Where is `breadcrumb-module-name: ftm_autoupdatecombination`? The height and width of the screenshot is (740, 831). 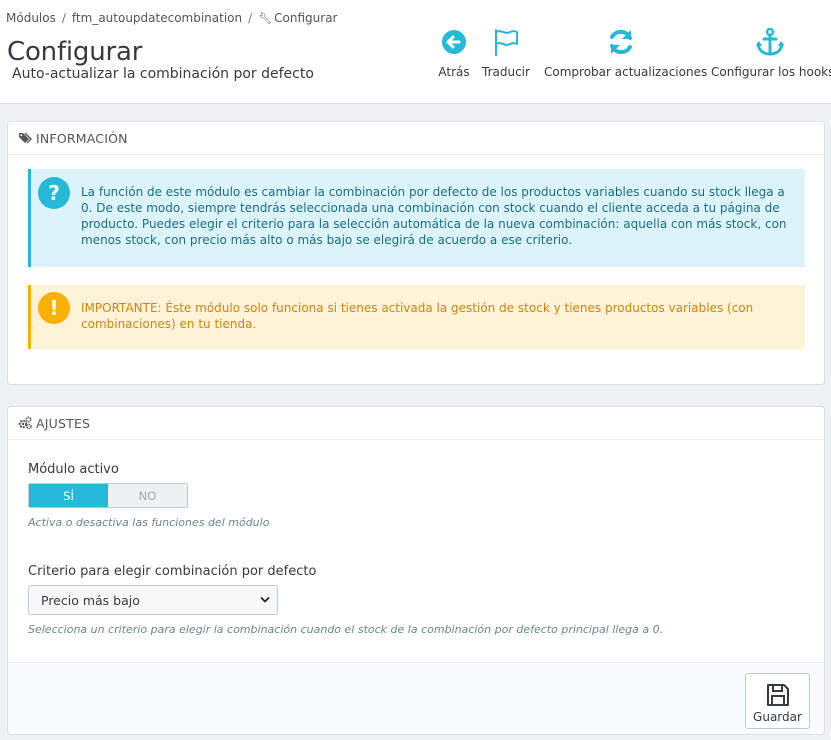 breadcrumb-module-name: ftm_autoupdatecombination is located at coordinates (157, 18).